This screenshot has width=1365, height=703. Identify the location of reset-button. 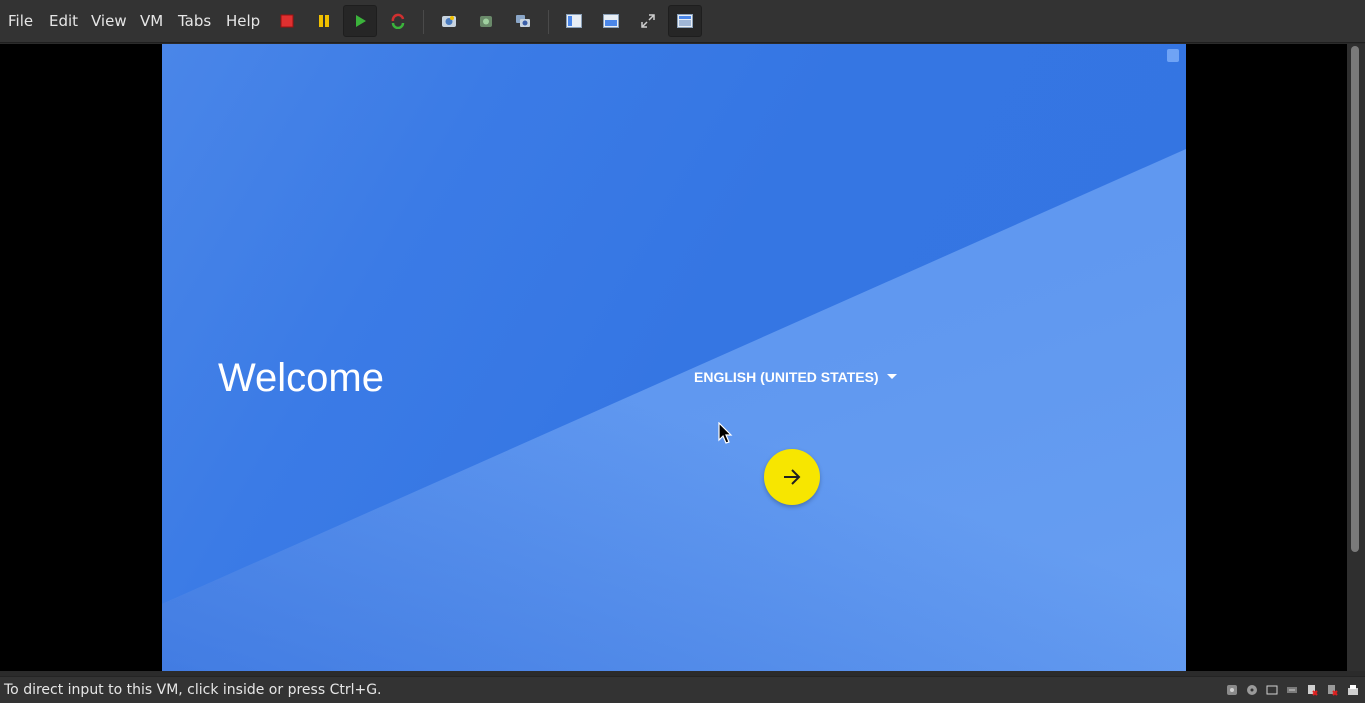
(398, 21).